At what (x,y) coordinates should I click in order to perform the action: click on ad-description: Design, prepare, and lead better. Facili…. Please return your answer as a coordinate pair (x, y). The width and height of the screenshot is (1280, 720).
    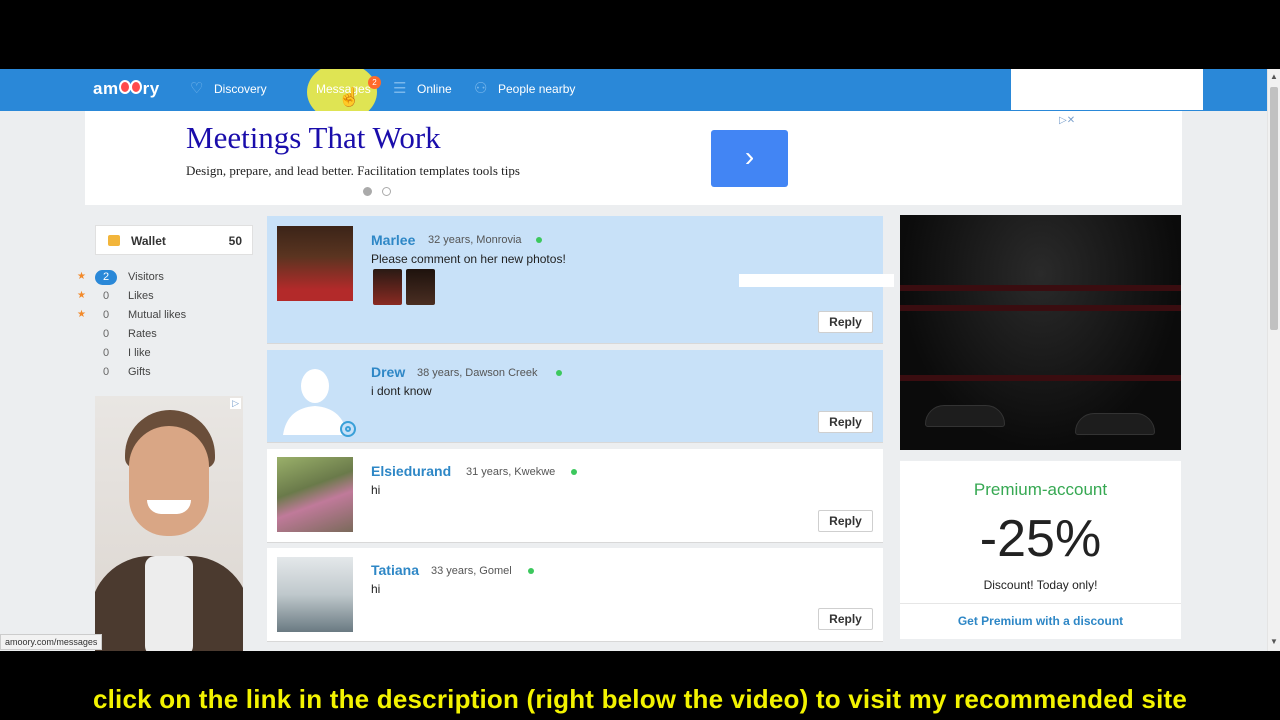
    Looking at the image, I should click on (353, 170).